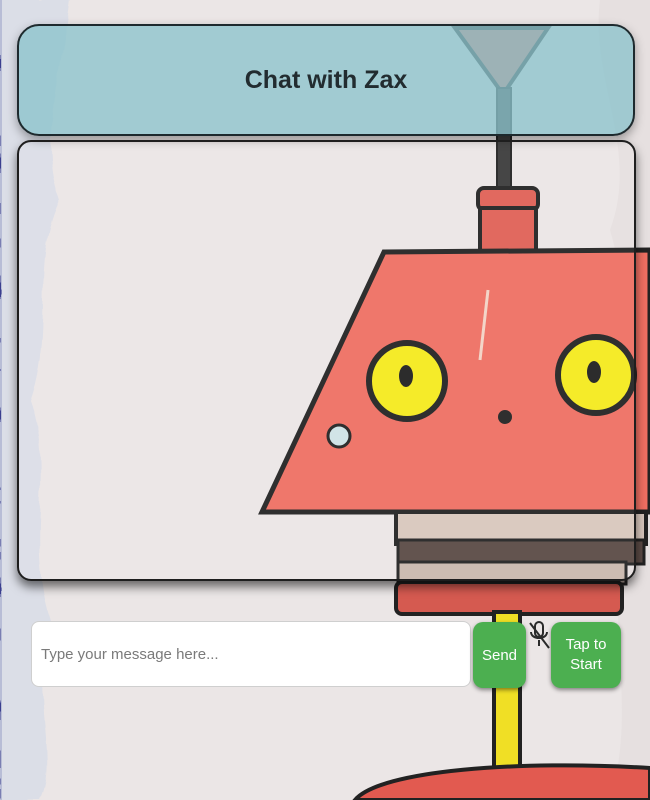 Image resolution: width=650 pixels, height=800 pixels. I want to click on chat-header: Chat with Zax, so click(326, 80).